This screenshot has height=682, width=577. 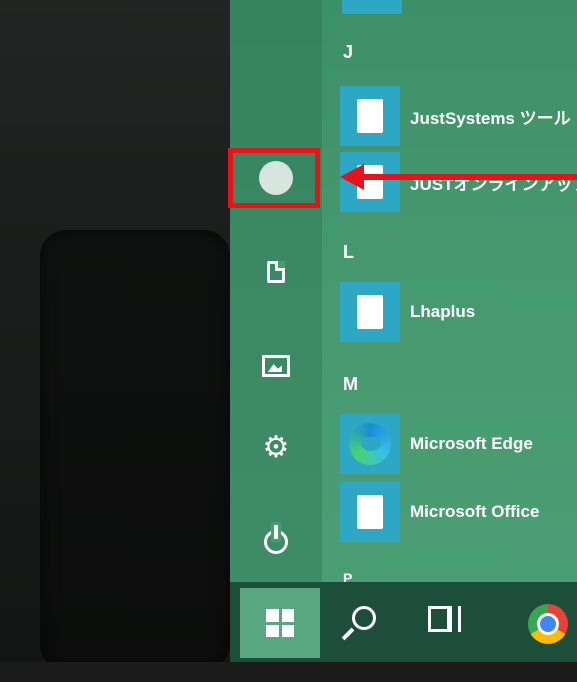 What do you see at coordinates (364, 618) in the screenshot?
I see `search-icon` at bounding box center [364, 618].